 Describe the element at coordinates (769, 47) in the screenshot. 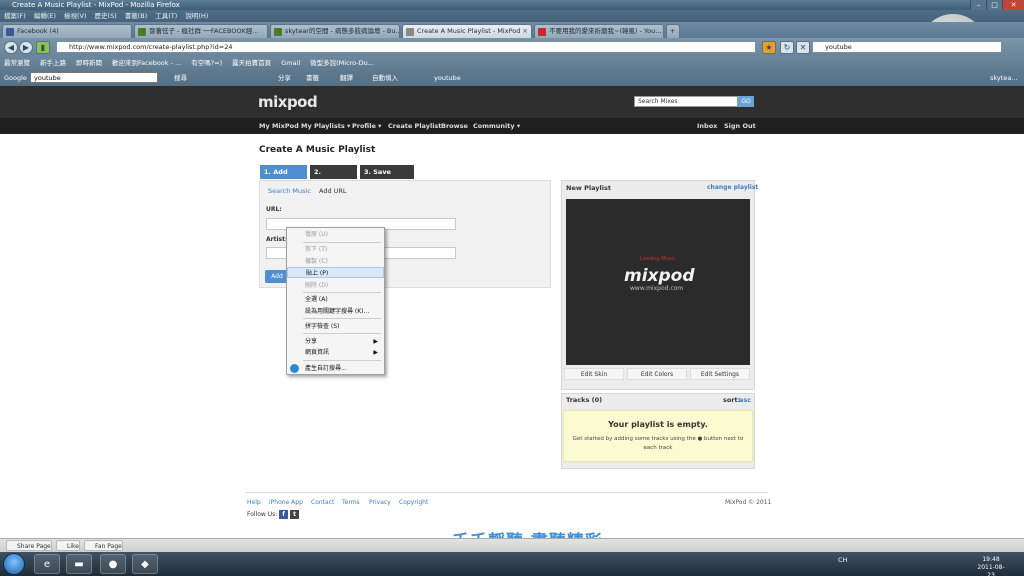

I see `bookmark-star-icon: ★` at that location.